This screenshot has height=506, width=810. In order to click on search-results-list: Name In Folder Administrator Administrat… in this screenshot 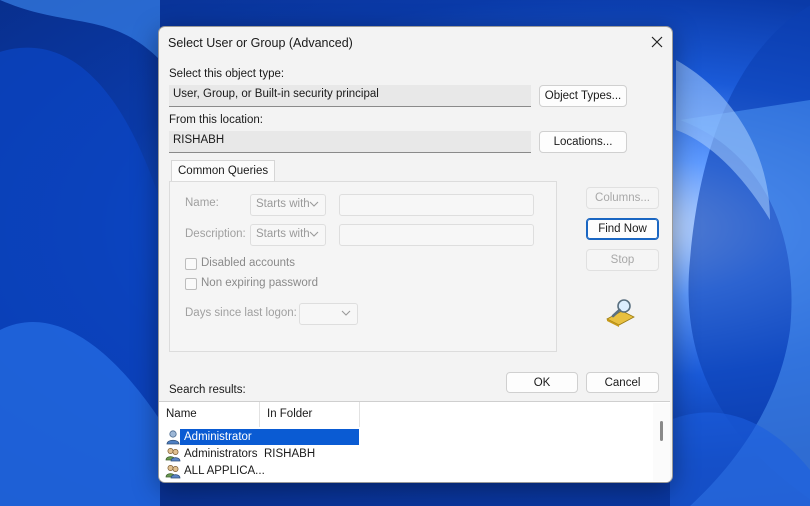, I will do `click(414, 441)`.